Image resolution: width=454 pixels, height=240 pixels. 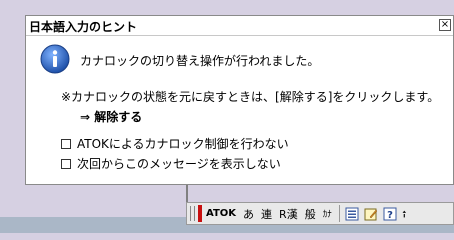 I want to click on scroll-icon, so click(x=406, y=214).